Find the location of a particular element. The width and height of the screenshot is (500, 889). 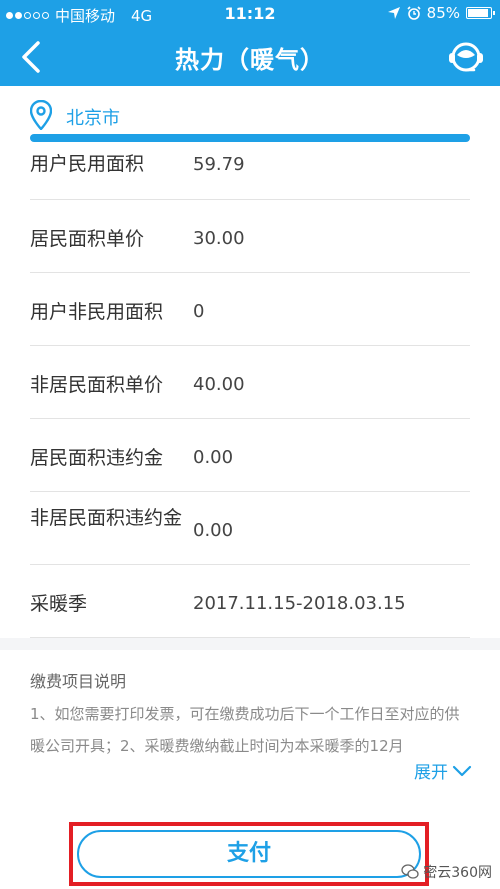

info-row: 非居民面积单价 40.00 is located at coordinates (250, 382).